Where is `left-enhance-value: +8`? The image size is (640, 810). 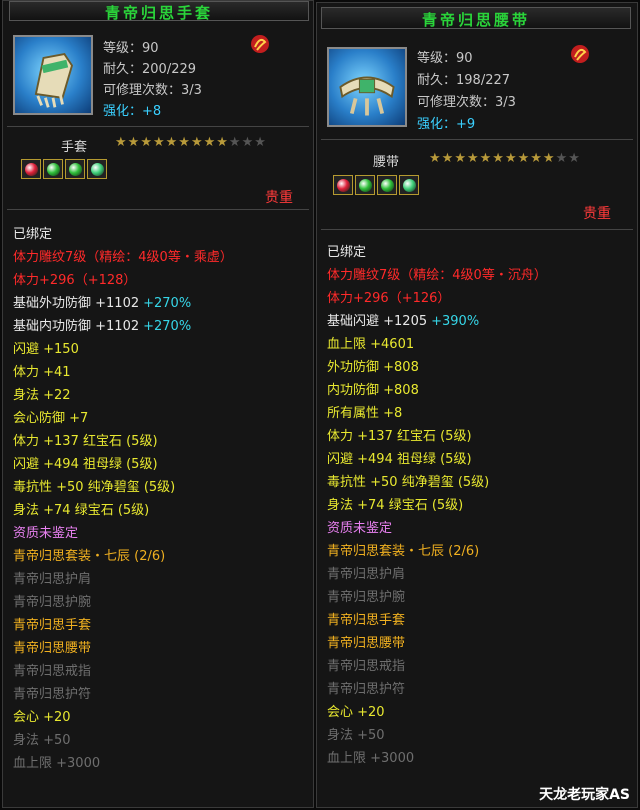
left-enhance-value: +8 is located at coordinates (152, 111).